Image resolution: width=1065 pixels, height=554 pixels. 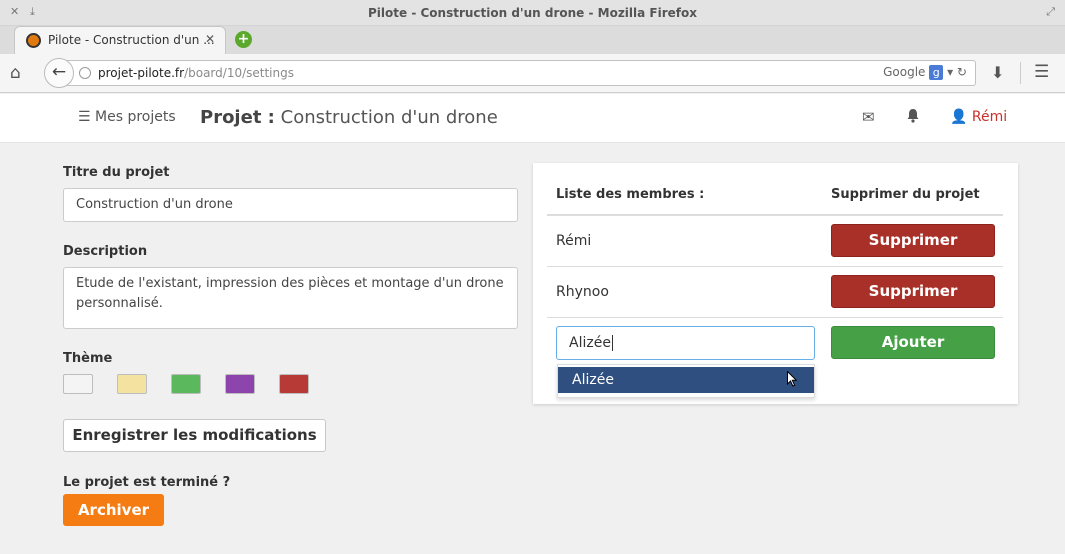 What do you see at coordinates (913, 115) in the screenshot?
I see `bell-icon` at bounding box center [913, 115].